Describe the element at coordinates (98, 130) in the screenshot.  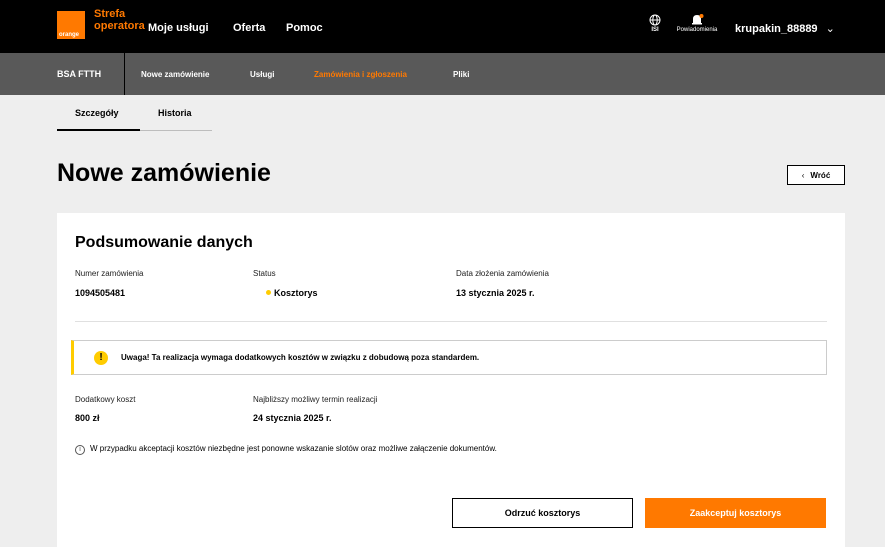
I see `active-tab-indicator` at that location.